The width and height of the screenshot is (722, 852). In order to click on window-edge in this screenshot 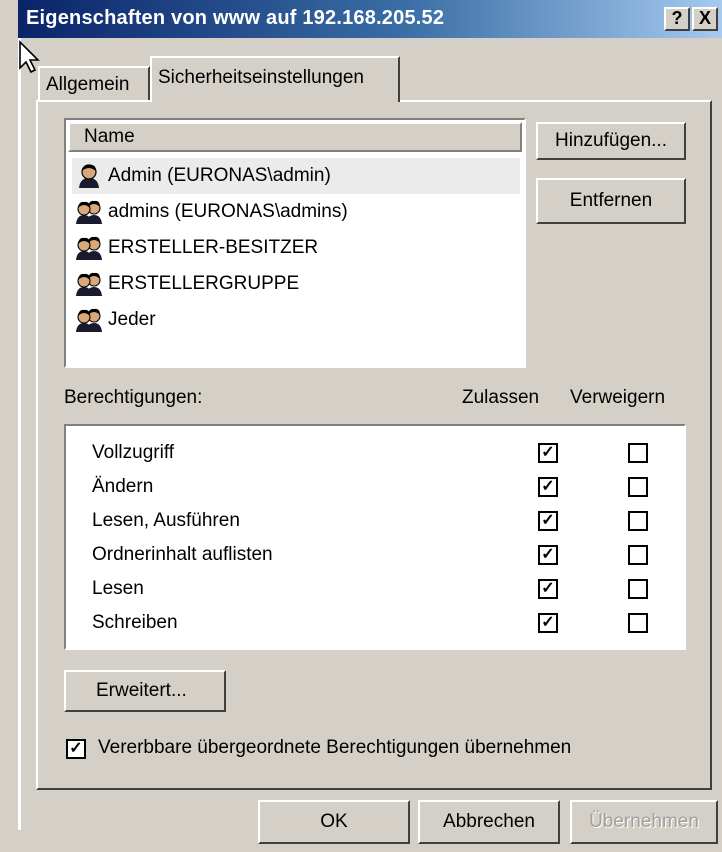, I will do `click(19, 434)`.